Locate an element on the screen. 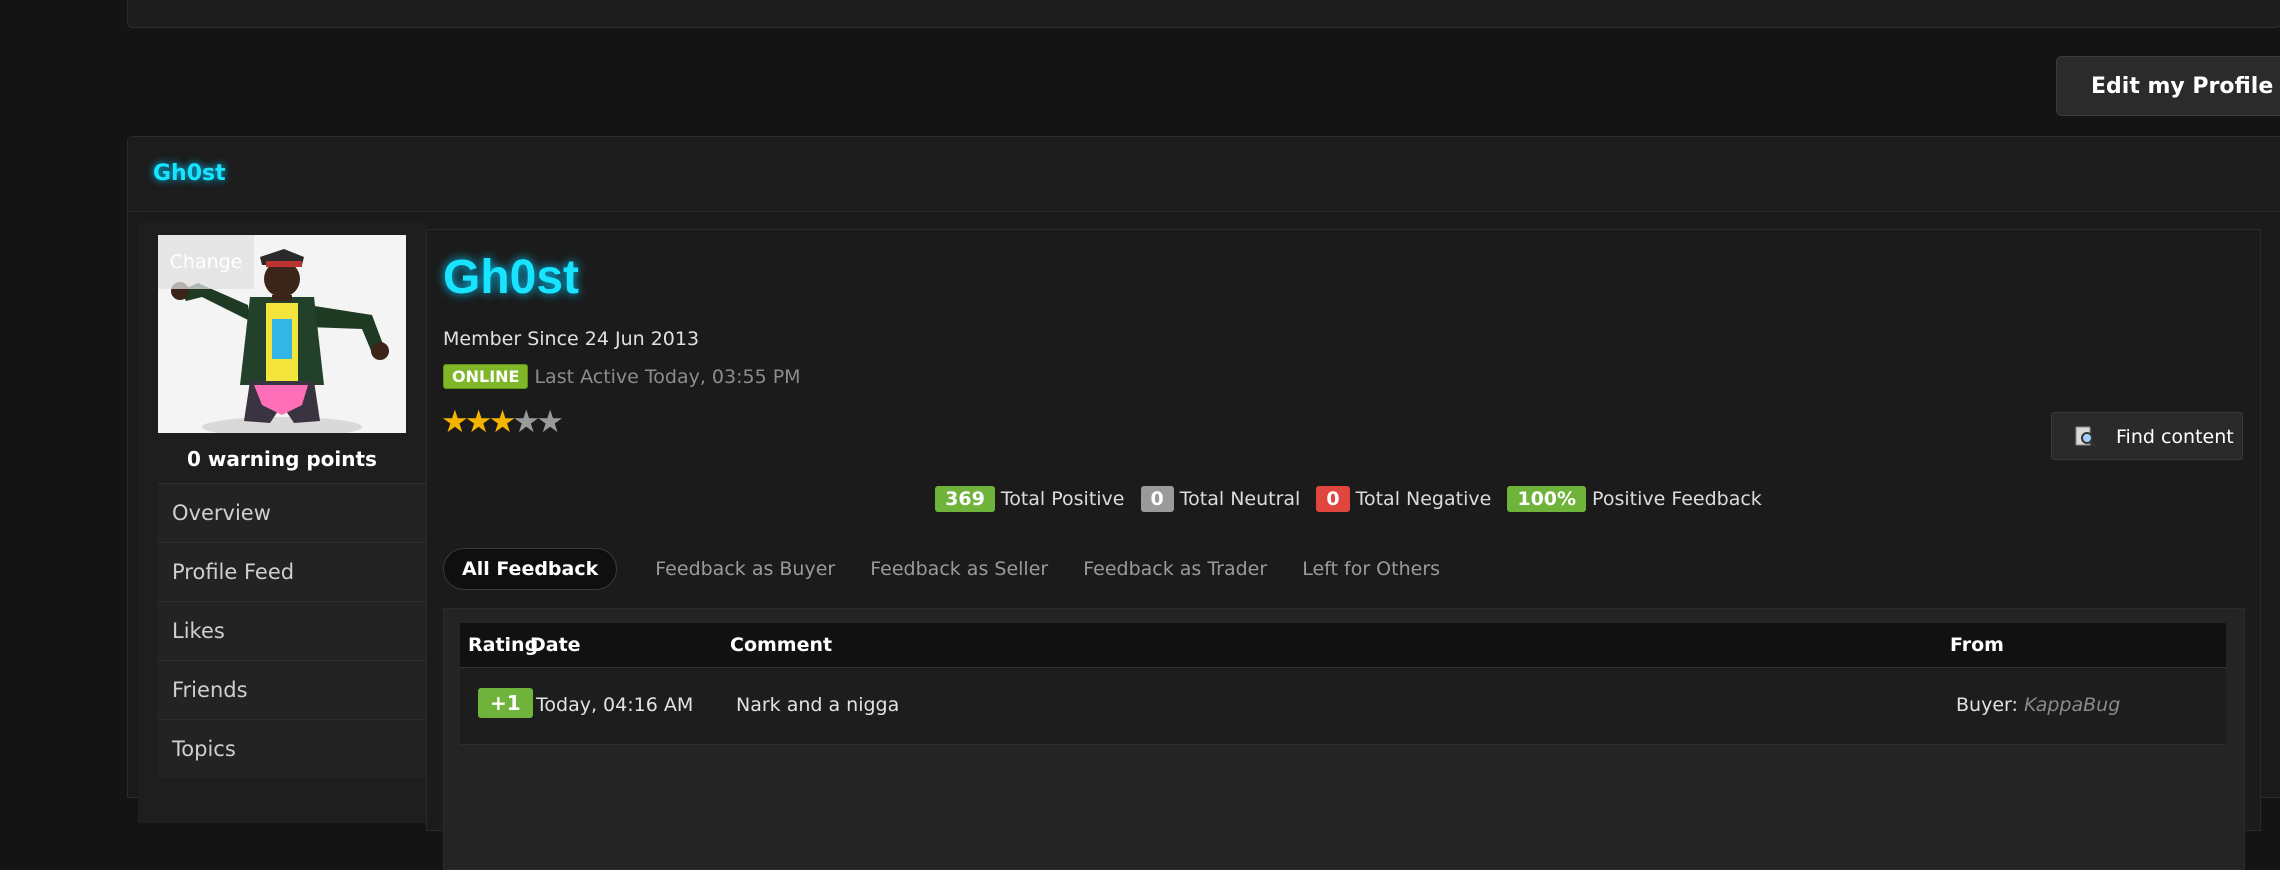 This screenshot has width=2280, height=870. row-from: Buyer: KappaBug is located at coordinates (2038, 705).